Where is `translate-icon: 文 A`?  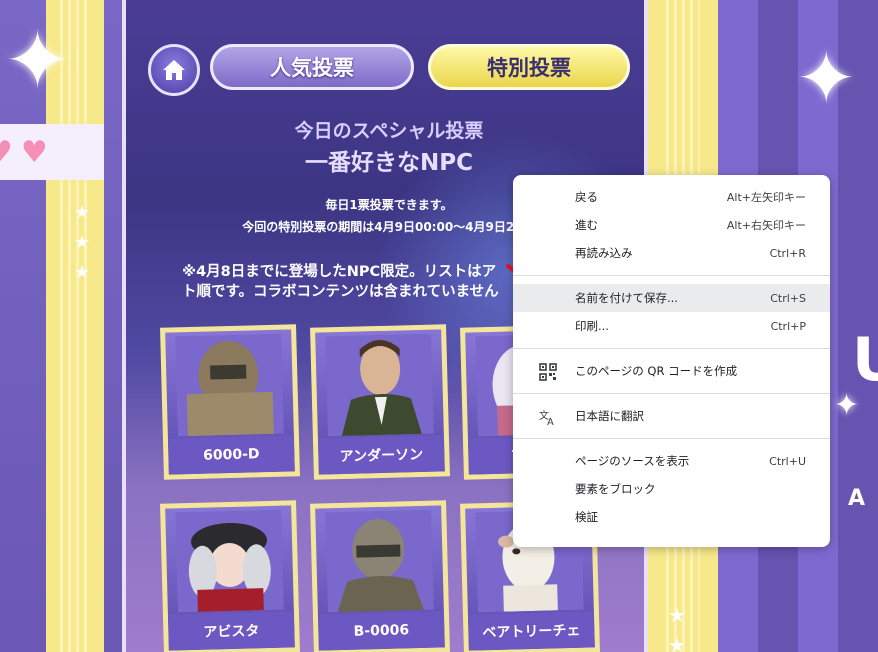 translate-icon: 文 A is located at coordinates (548, 417).